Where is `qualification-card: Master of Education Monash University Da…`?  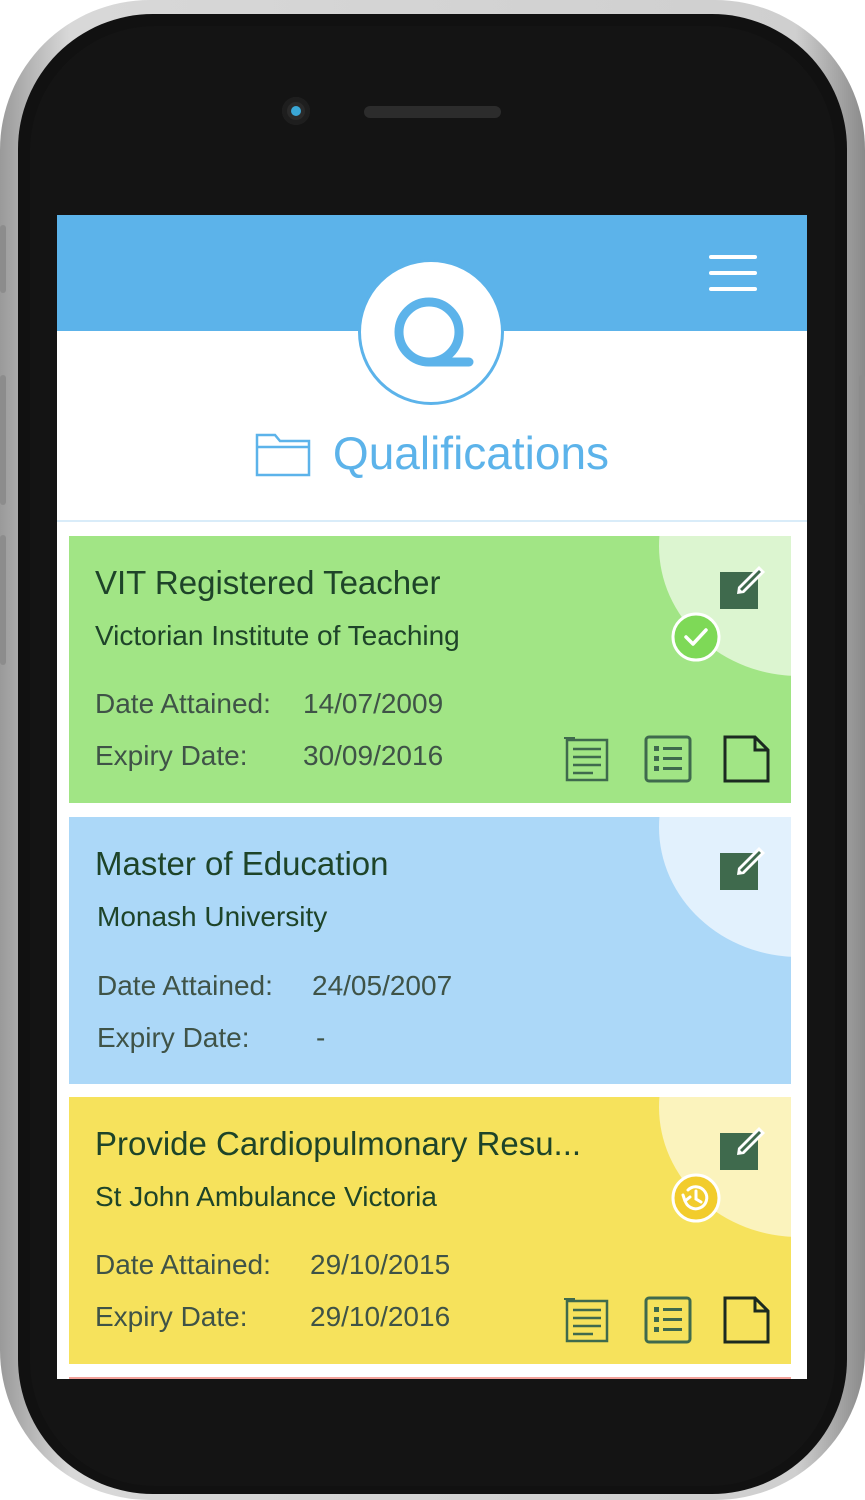 qualification-card: Master of Education Monash University Da… is located at coordinates (430, 950).